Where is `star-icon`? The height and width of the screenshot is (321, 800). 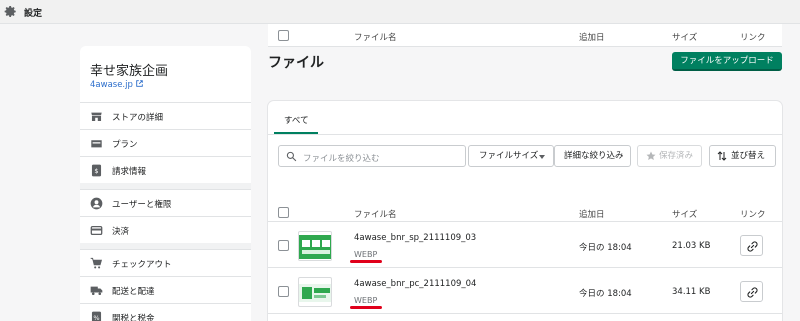
star-icon is located at coordinates (651, 155).